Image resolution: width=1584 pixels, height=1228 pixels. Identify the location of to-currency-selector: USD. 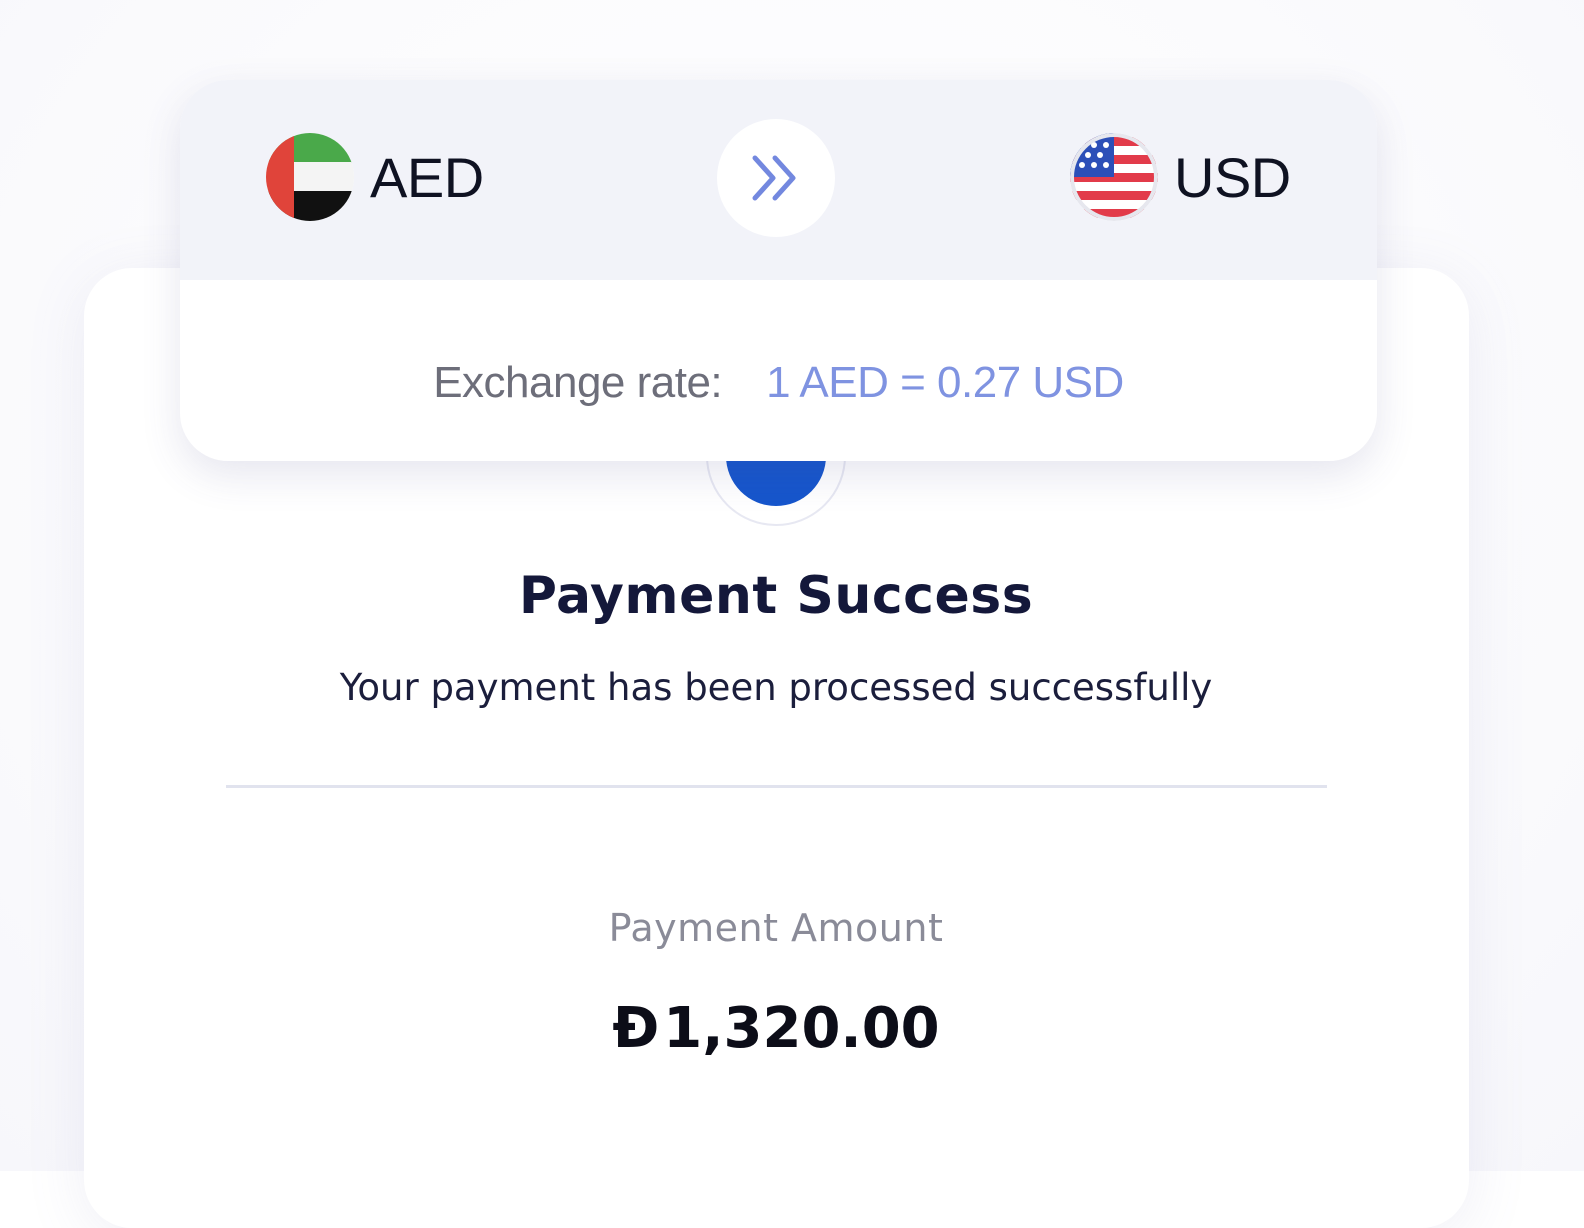
(1180, 177).